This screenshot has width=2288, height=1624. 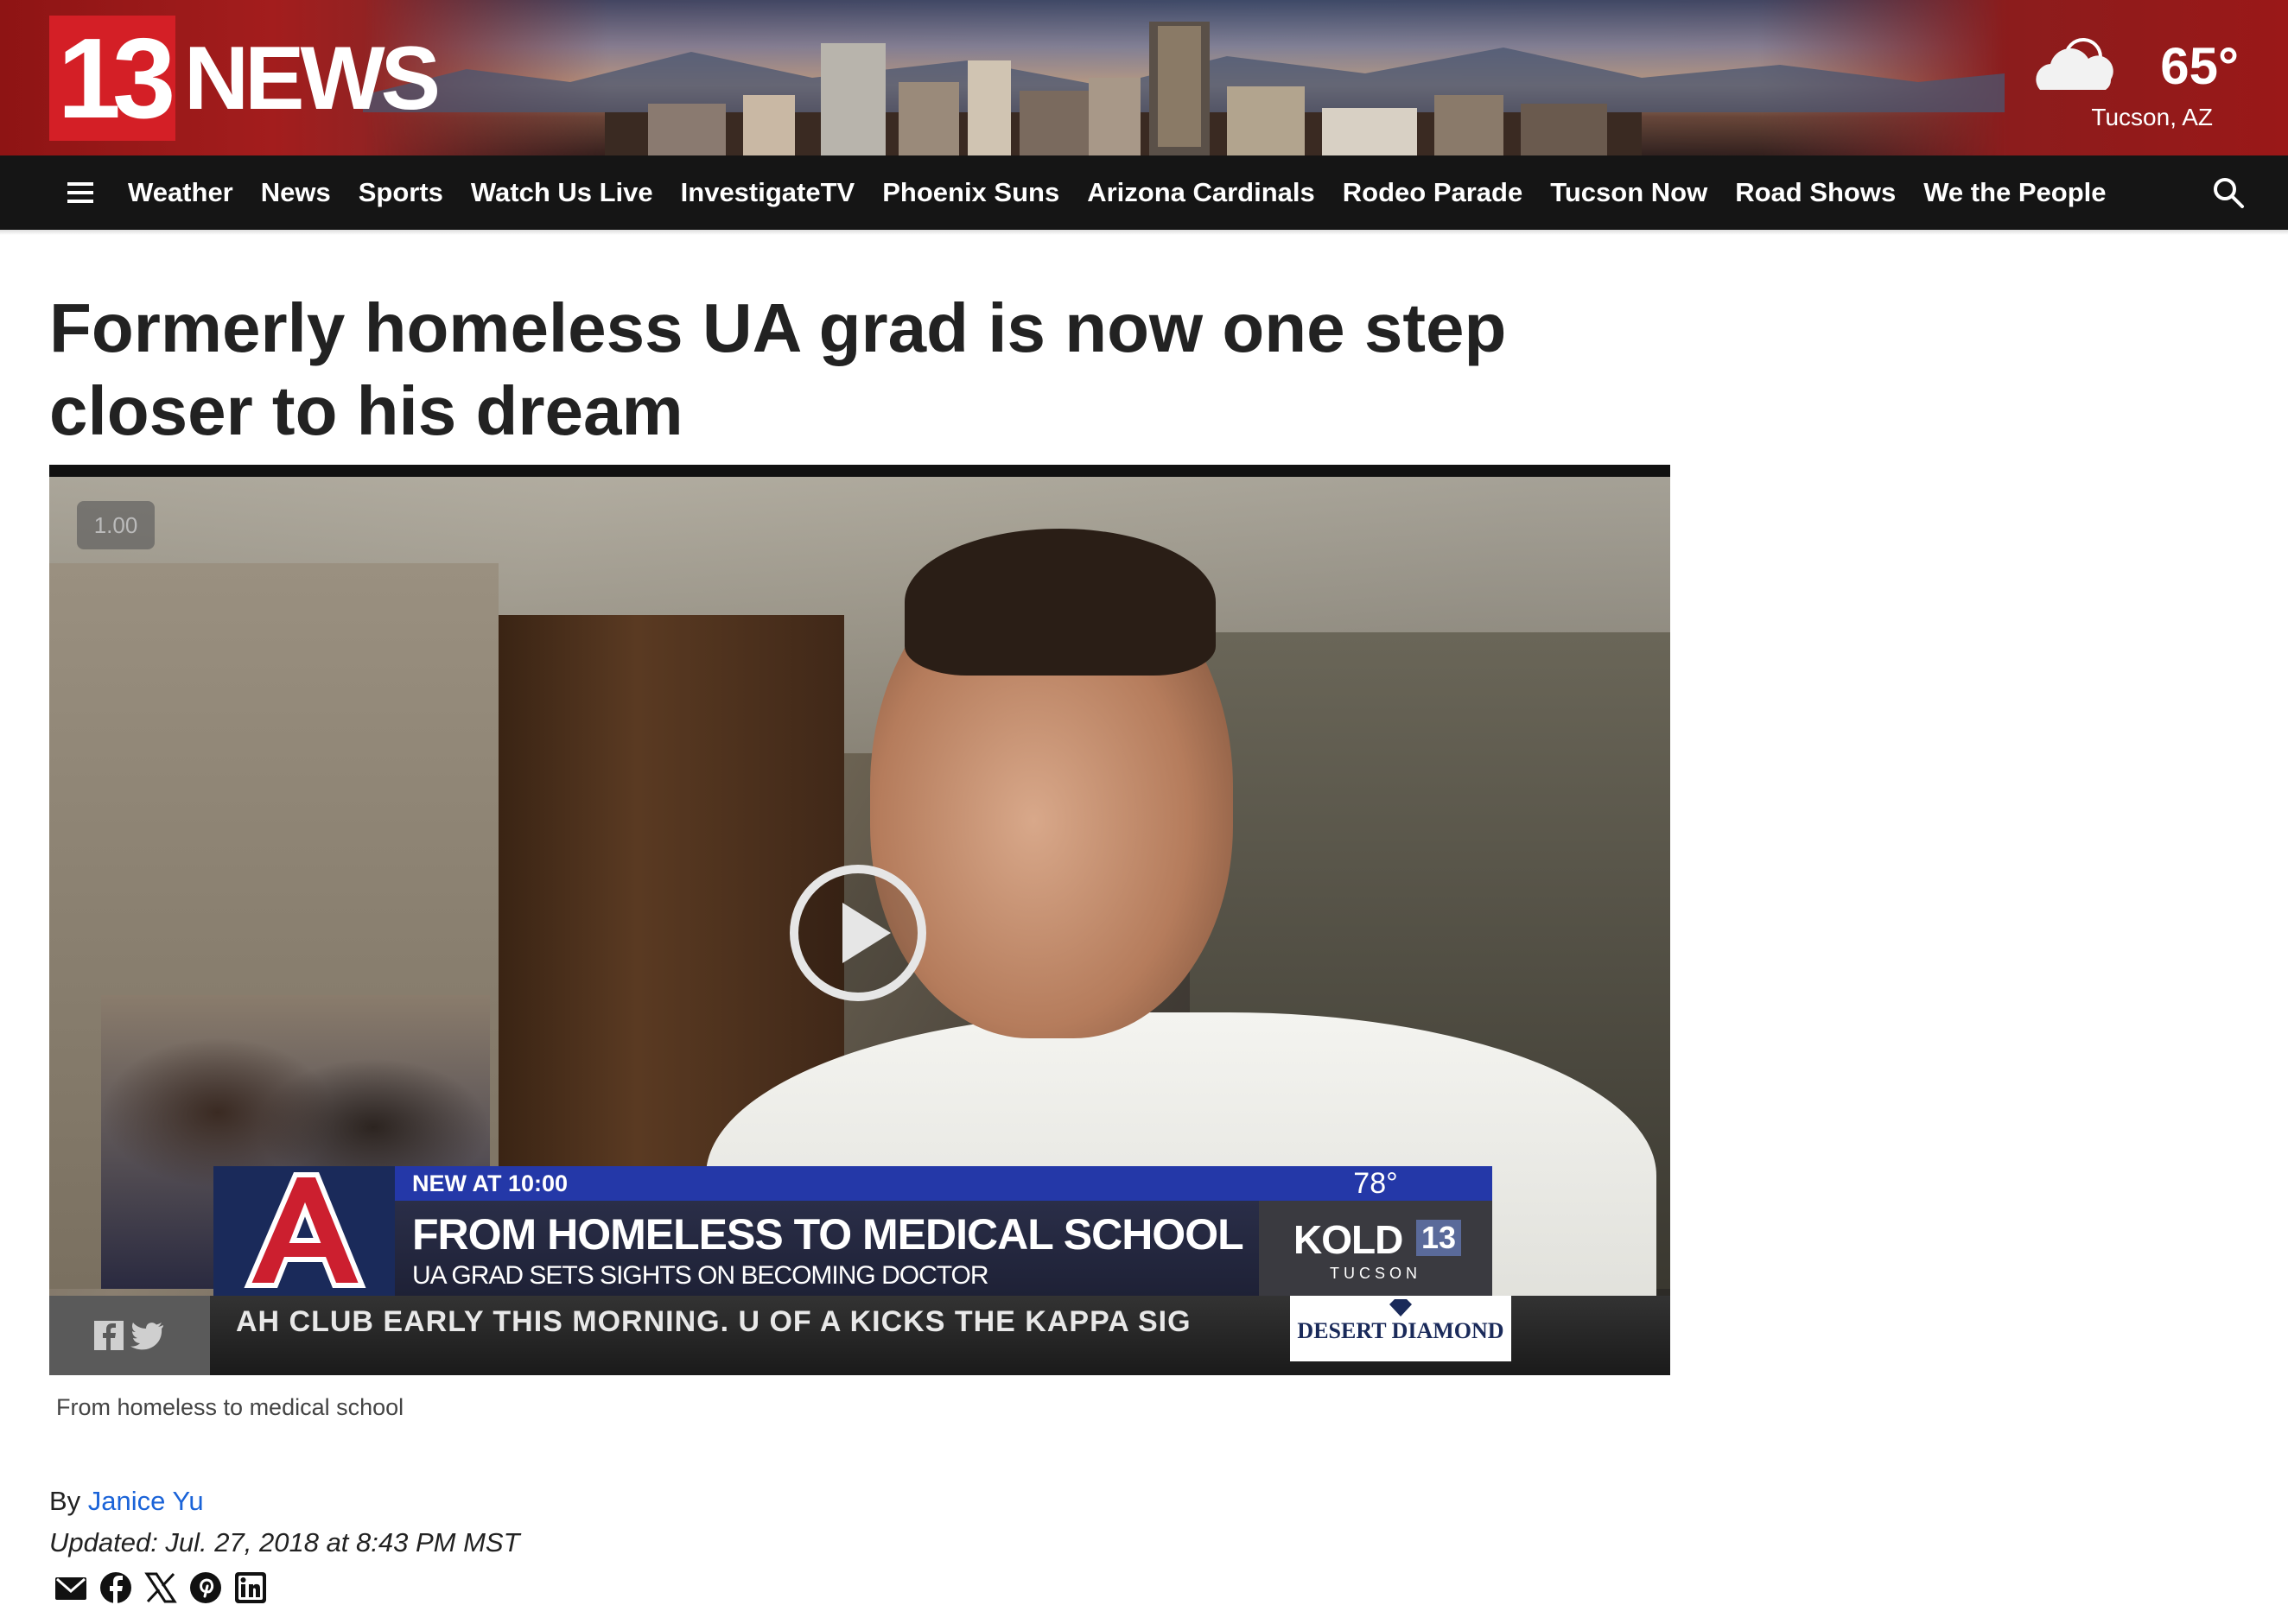 I want to click on email-icon, so click(x=71, y=1587).